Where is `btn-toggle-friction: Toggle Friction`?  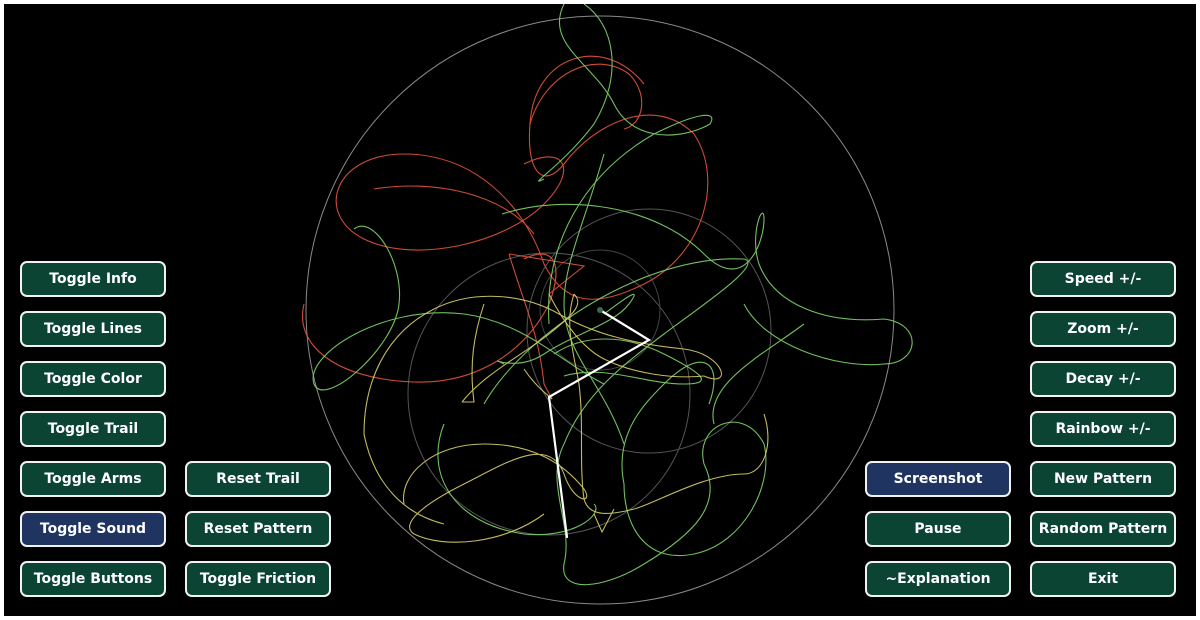
btn-toggle-friction: Toggle Friction is located at coordinates (258, 579).